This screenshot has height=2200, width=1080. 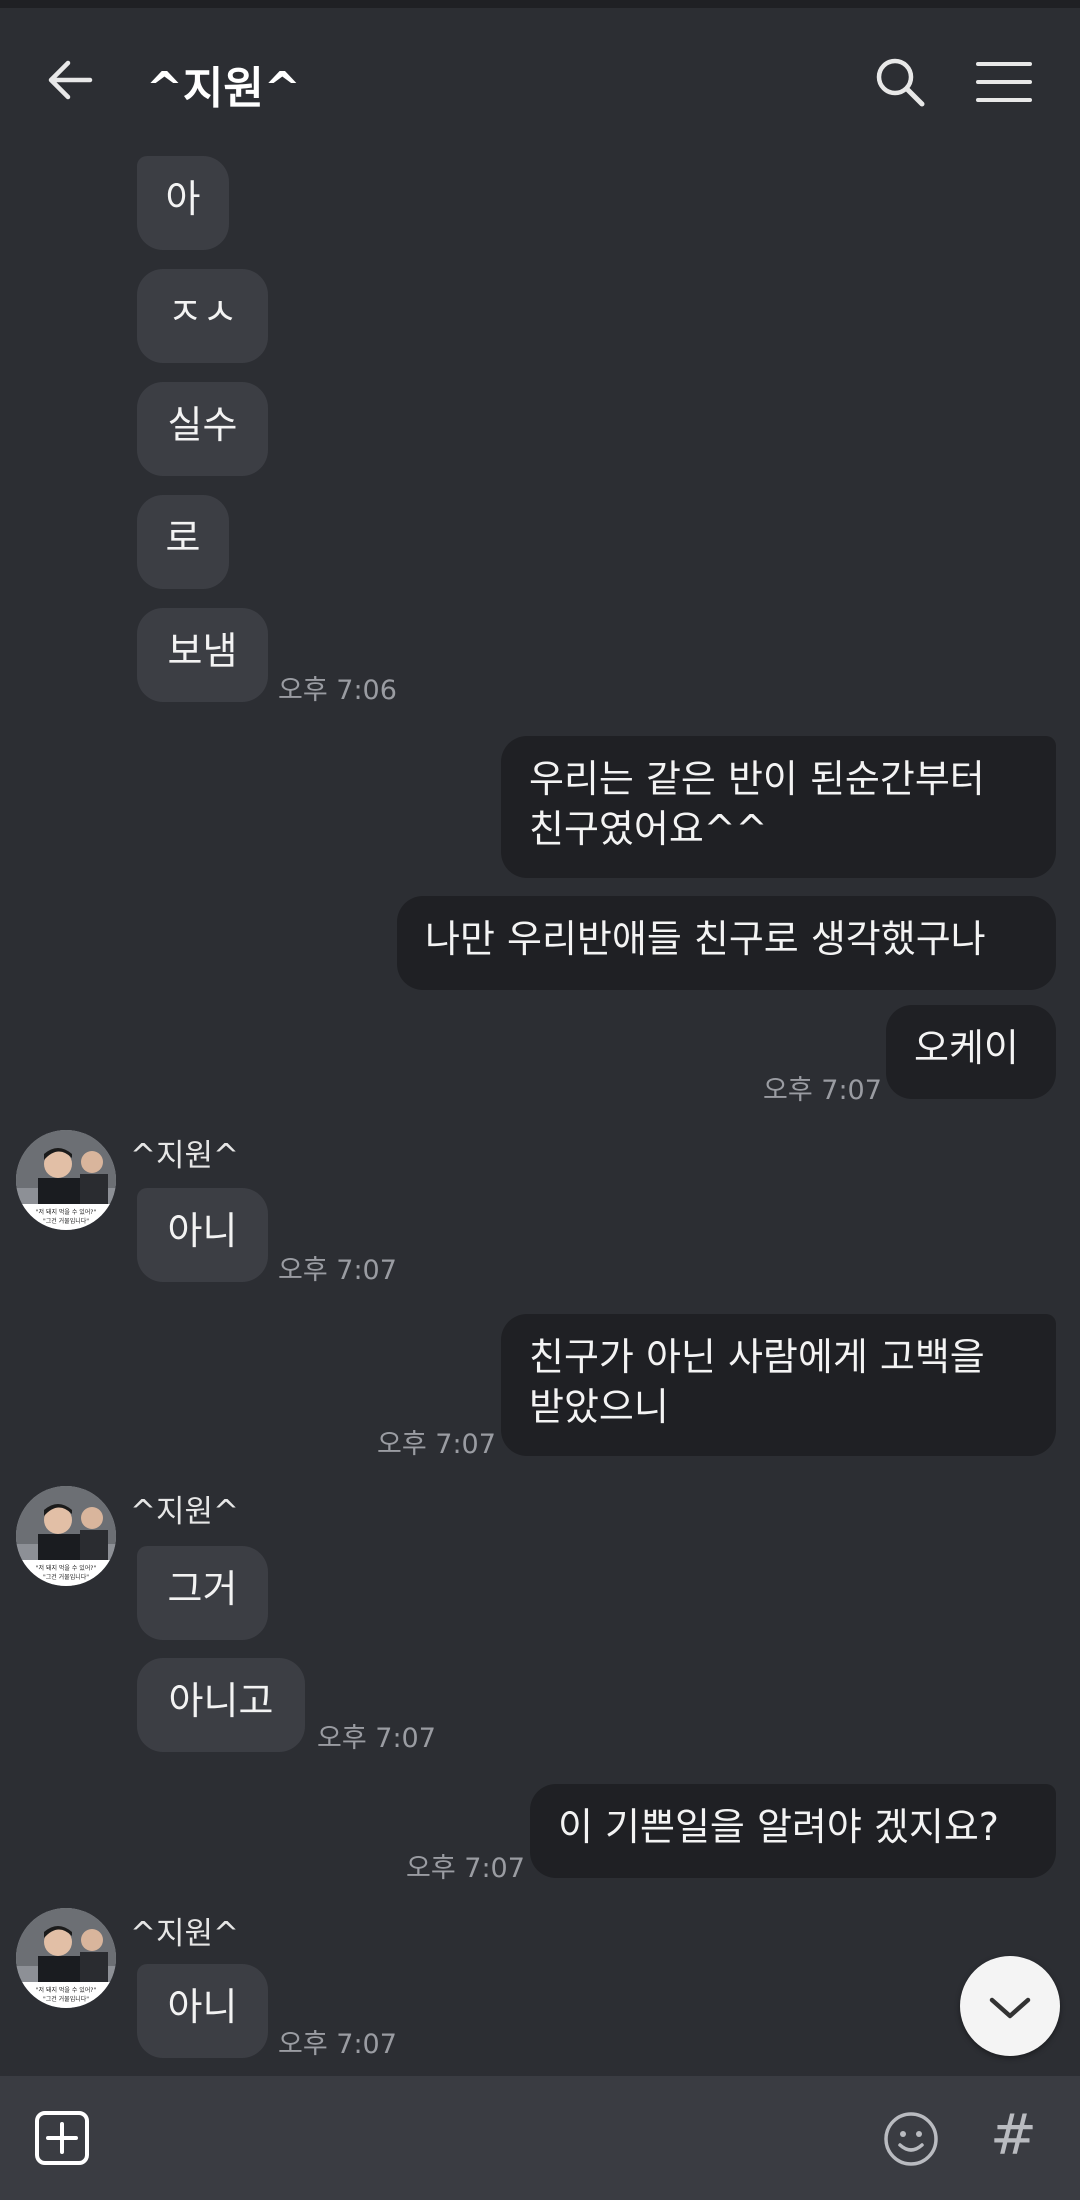 What do you see at coordinates (202, 429) in the screenshot?
I see `incoming-message: 실수` at bounding box center [202, 429].